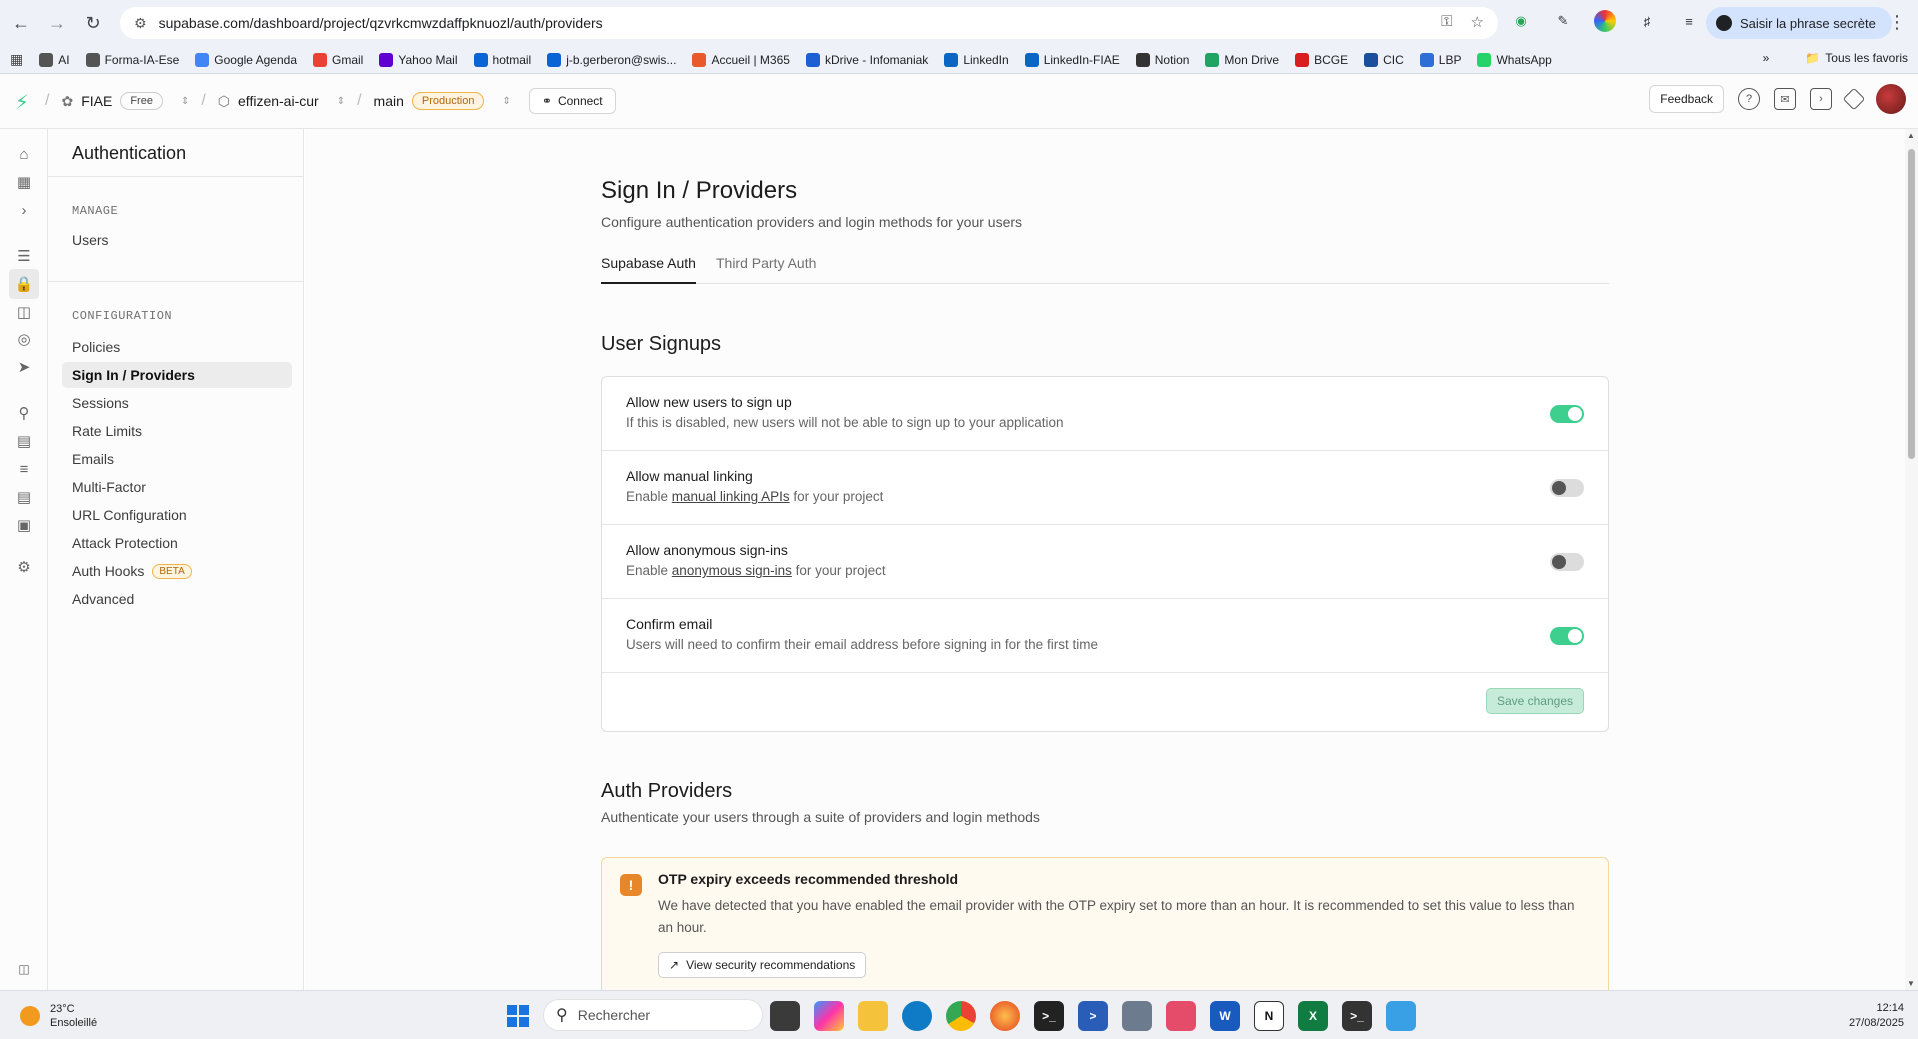 The width and height of the screenshot is (1918, 1039). Describe the element at coordinates (1686, 99) in the screenshot. I see `feedback-button: Feedback` at that location.